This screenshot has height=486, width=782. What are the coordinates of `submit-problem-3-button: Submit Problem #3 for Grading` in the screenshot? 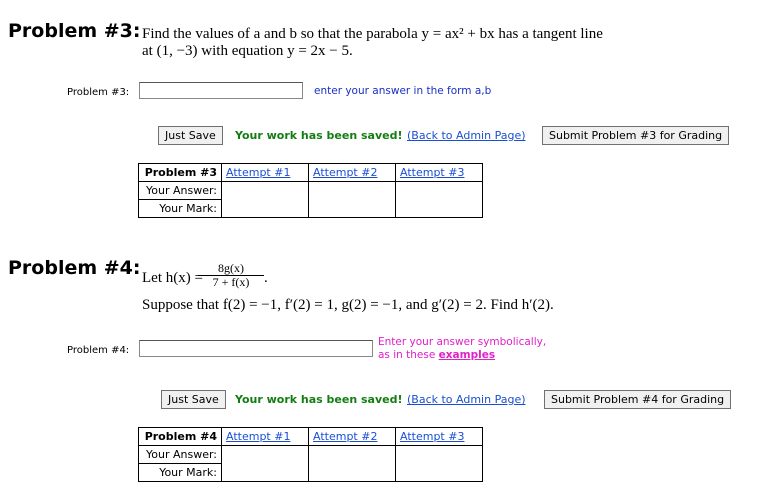 It's located at (636, 135).